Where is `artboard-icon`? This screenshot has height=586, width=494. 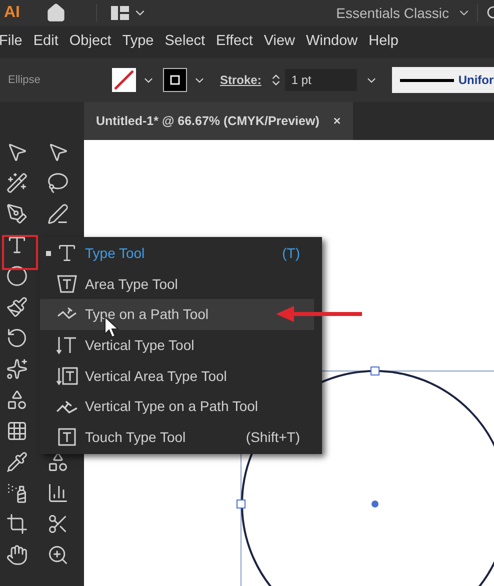
artboard-icon is located at coordinates (17, 524).